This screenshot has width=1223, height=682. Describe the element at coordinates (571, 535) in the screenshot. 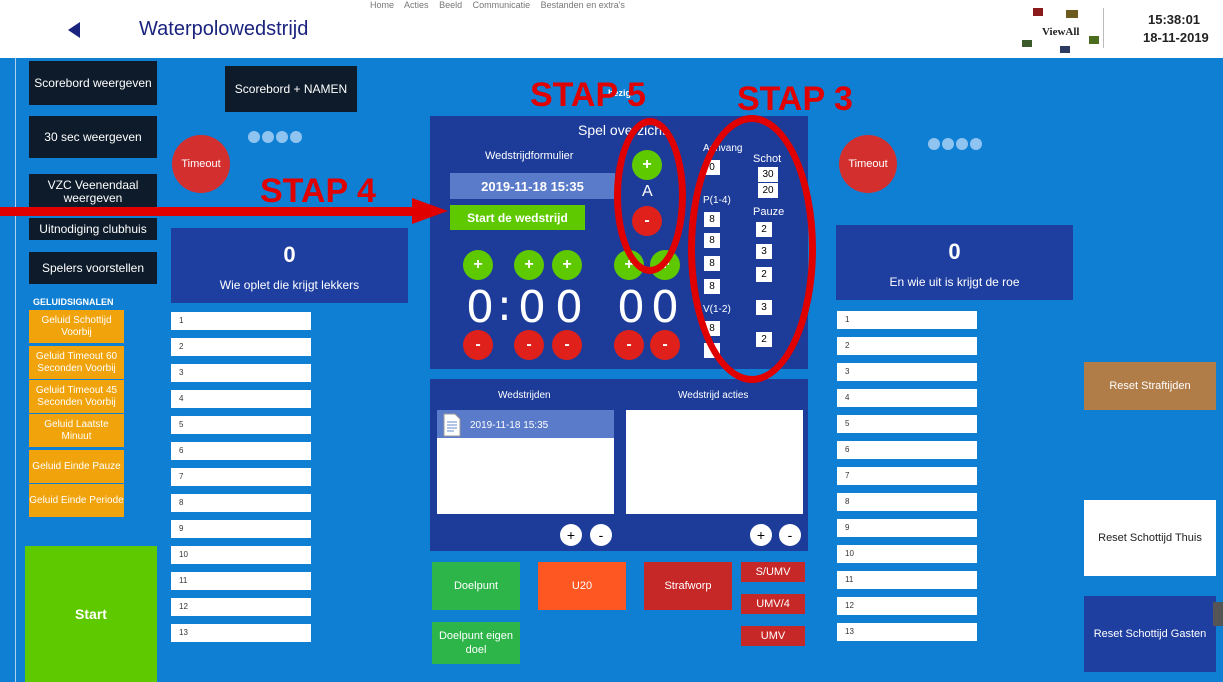

I see `add-match-button: +` at that location.